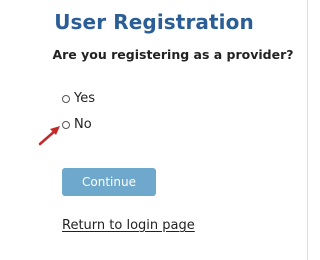  I want to click on radio-option-yes: Yes, so click(78, 99).